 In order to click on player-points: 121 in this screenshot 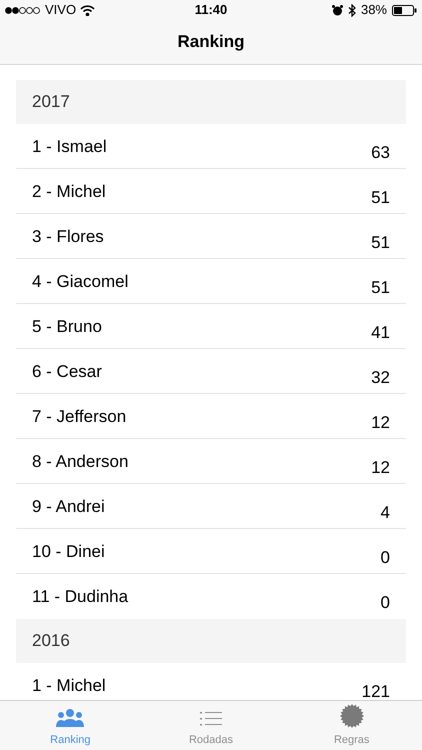, I will do `click(376, 690)`.